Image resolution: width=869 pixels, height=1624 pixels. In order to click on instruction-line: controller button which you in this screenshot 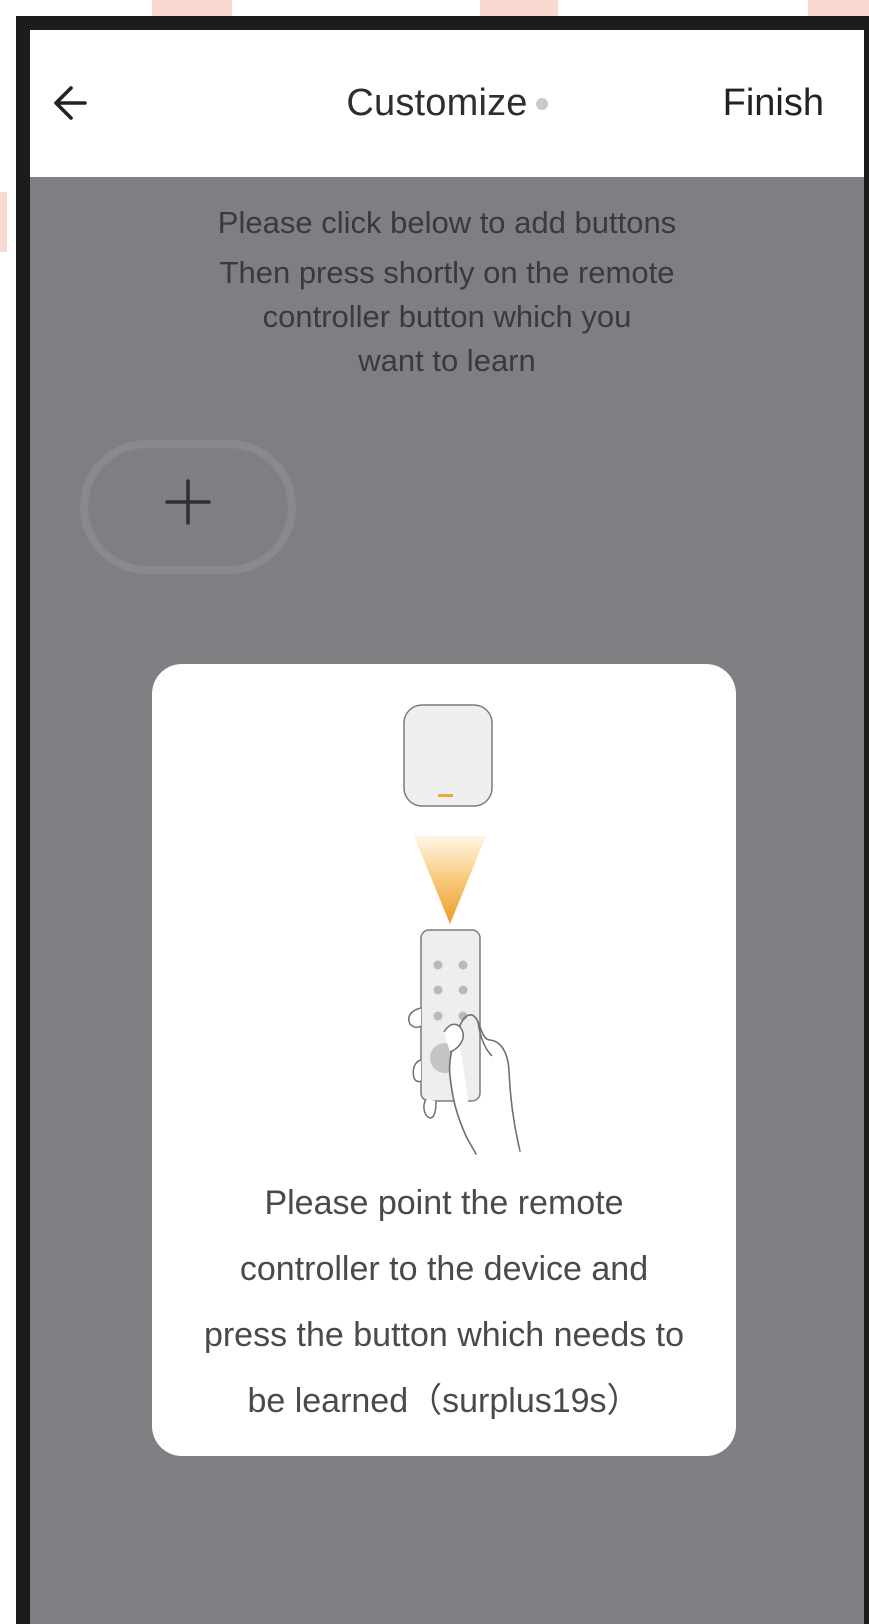, I will do `click(447, 316)`.